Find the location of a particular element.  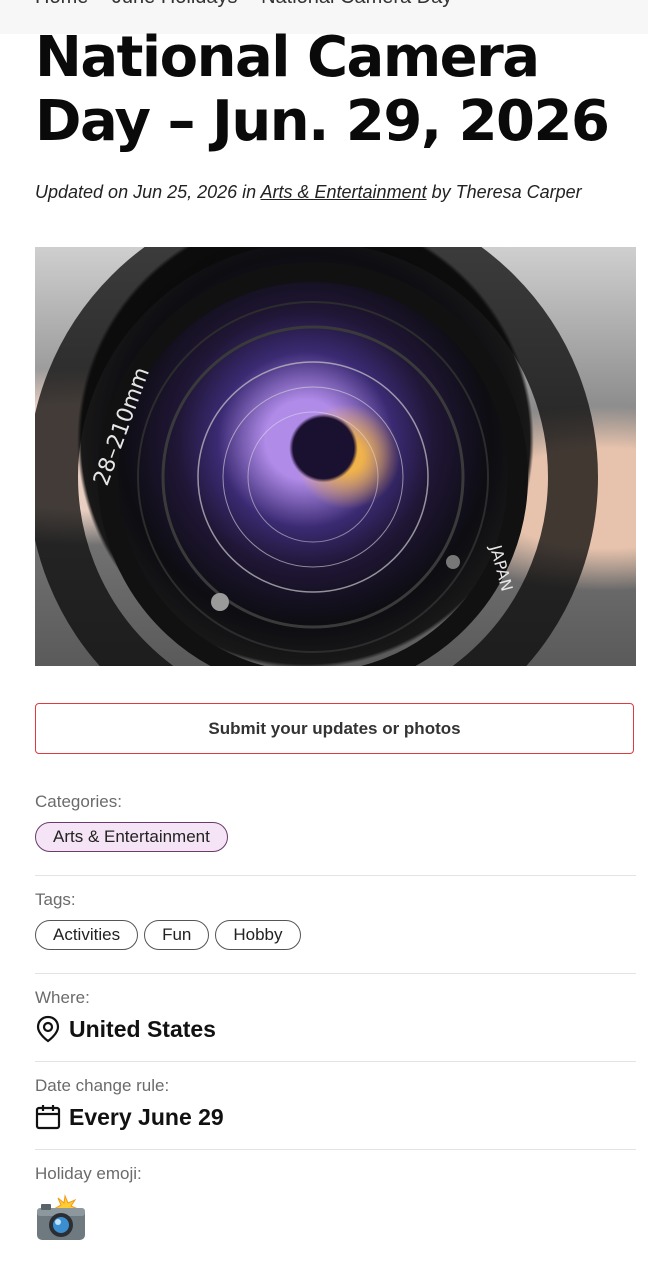

breadcrumb-home: Home is located at coordinates (61, 4).